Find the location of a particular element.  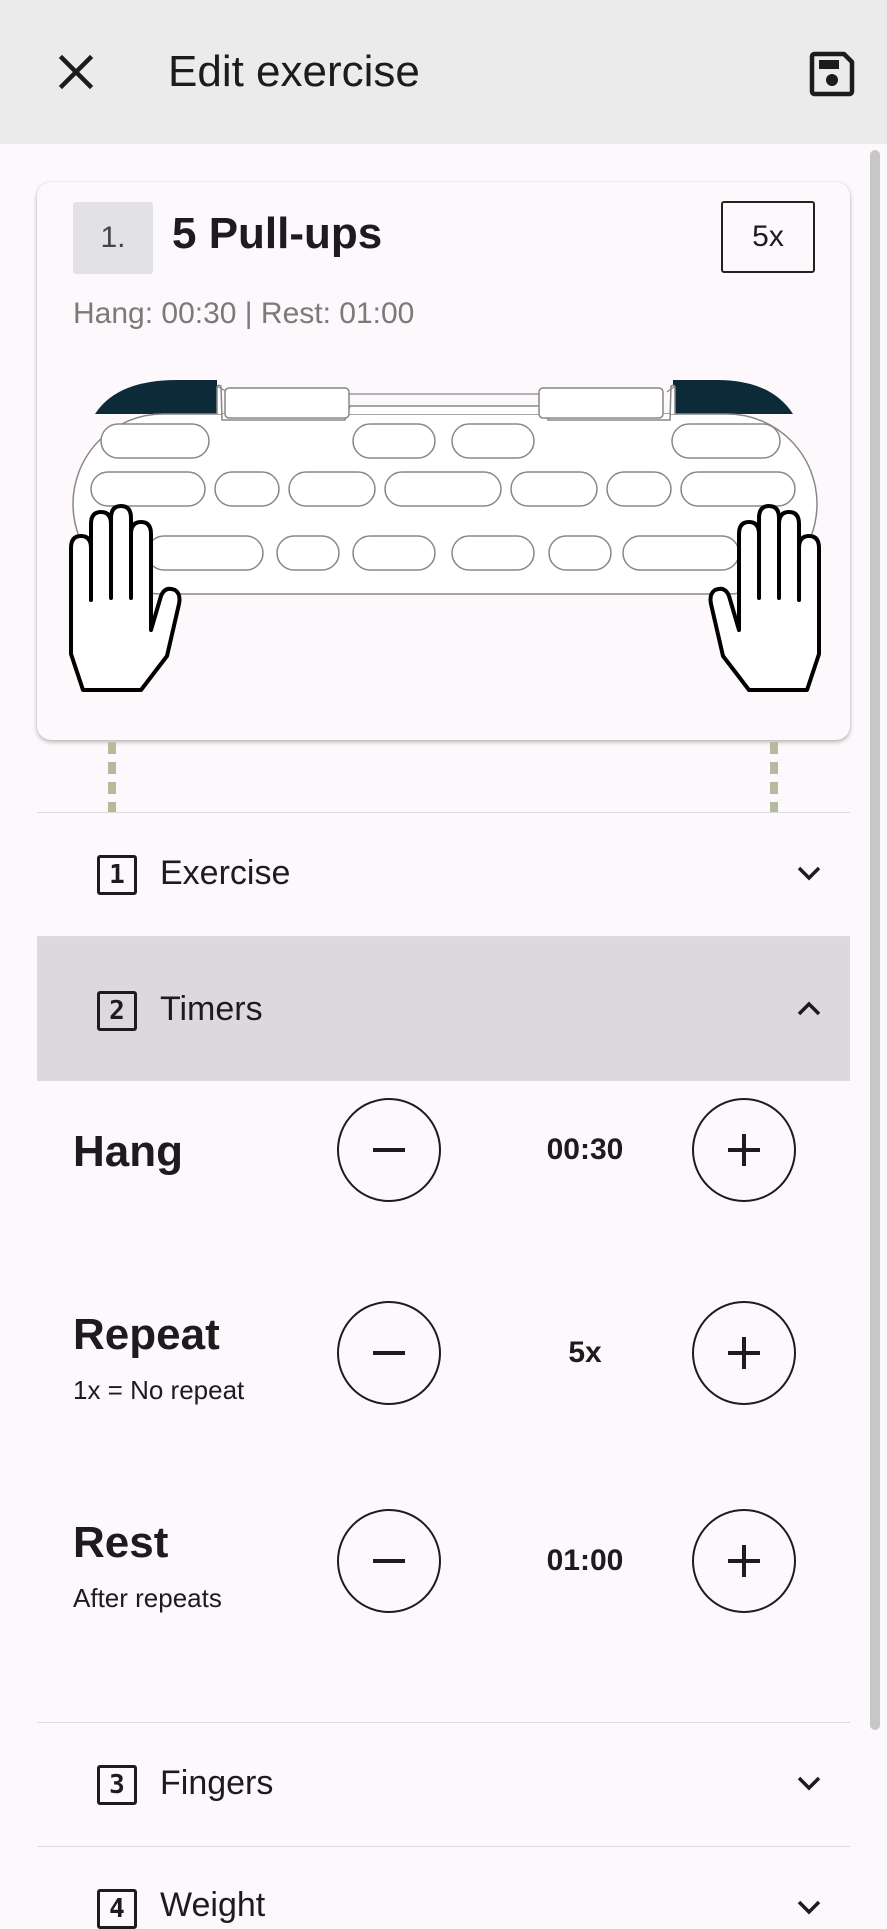

repeat-increment-button is located at coordinates (744, 1353).